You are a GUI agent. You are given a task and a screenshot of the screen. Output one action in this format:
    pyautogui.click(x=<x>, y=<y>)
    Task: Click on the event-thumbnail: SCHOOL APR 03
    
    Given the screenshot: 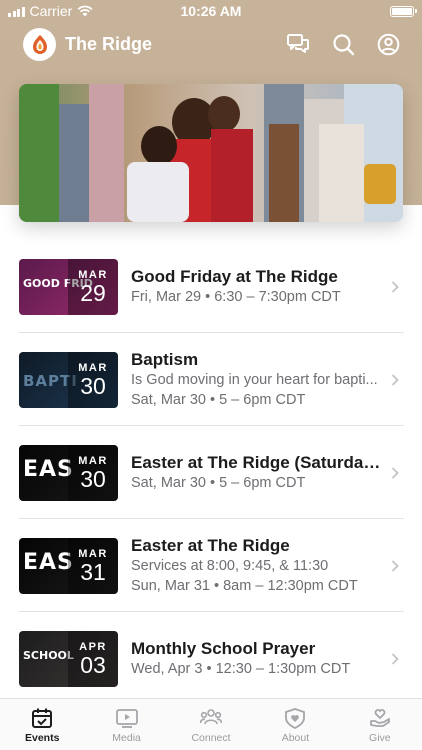 What is the action you would take?
    pyautogui.click(x=68, y=658)
    